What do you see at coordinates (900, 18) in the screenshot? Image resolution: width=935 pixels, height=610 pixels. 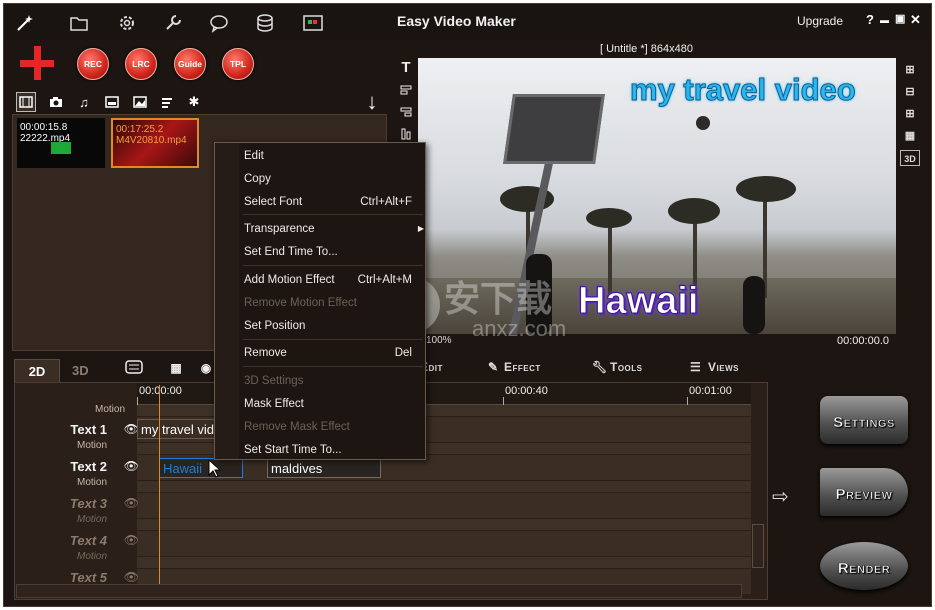 I see `maximize-button: ▣` at bounding box center [900, 18].